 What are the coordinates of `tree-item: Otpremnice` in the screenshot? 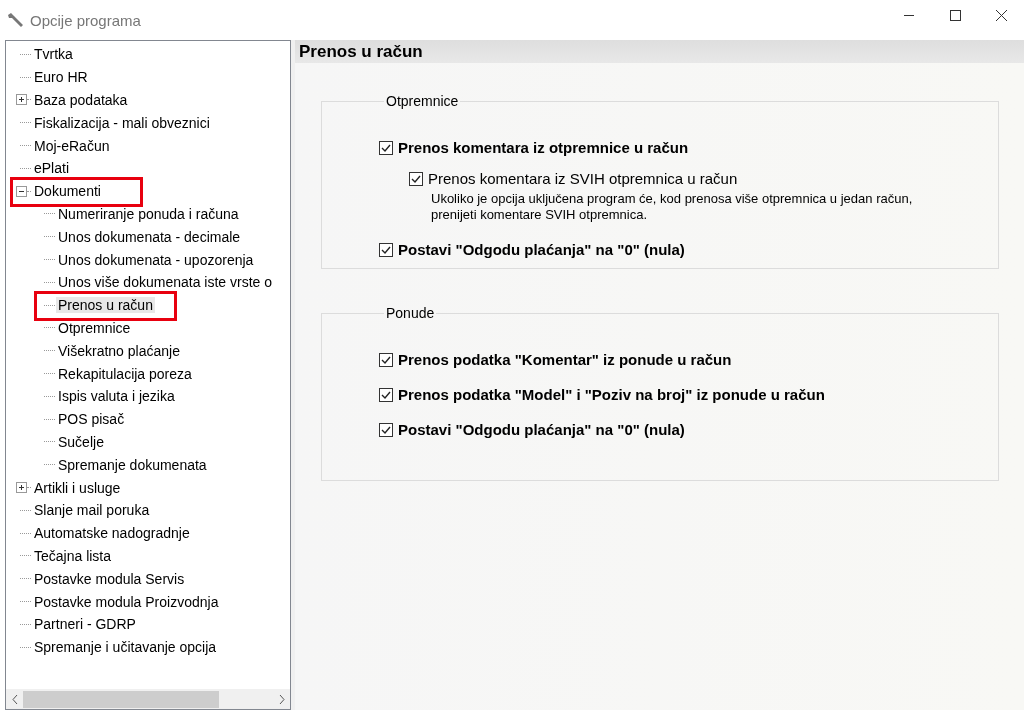 It's located at (94, 327).